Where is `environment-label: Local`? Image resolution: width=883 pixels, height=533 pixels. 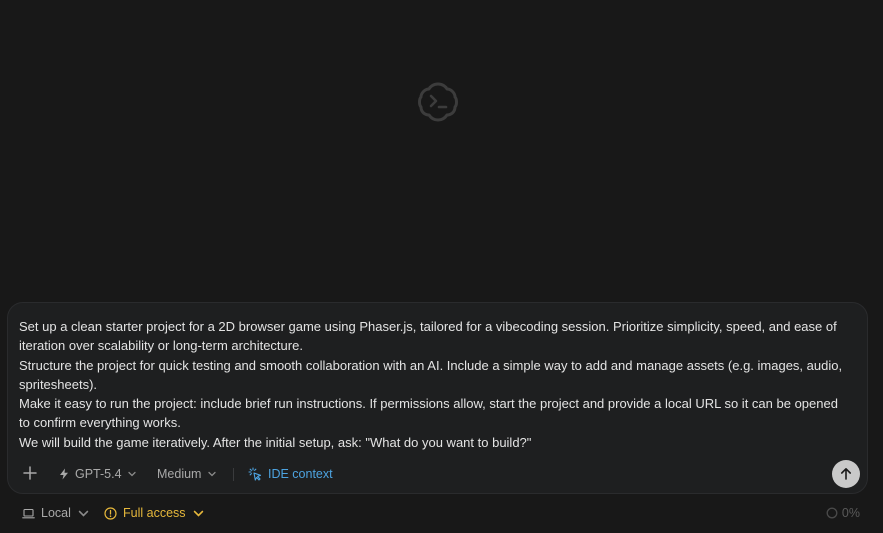 environment-label: Local is located at coordinates (56, 513).